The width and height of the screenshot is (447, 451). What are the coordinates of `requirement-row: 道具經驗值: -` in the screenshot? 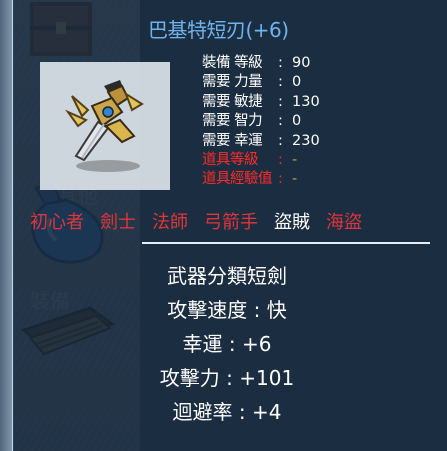 It's located at (261, 179).